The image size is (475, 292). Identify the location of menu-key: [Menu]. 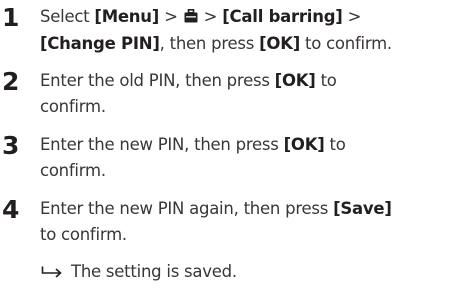
(127, 16).